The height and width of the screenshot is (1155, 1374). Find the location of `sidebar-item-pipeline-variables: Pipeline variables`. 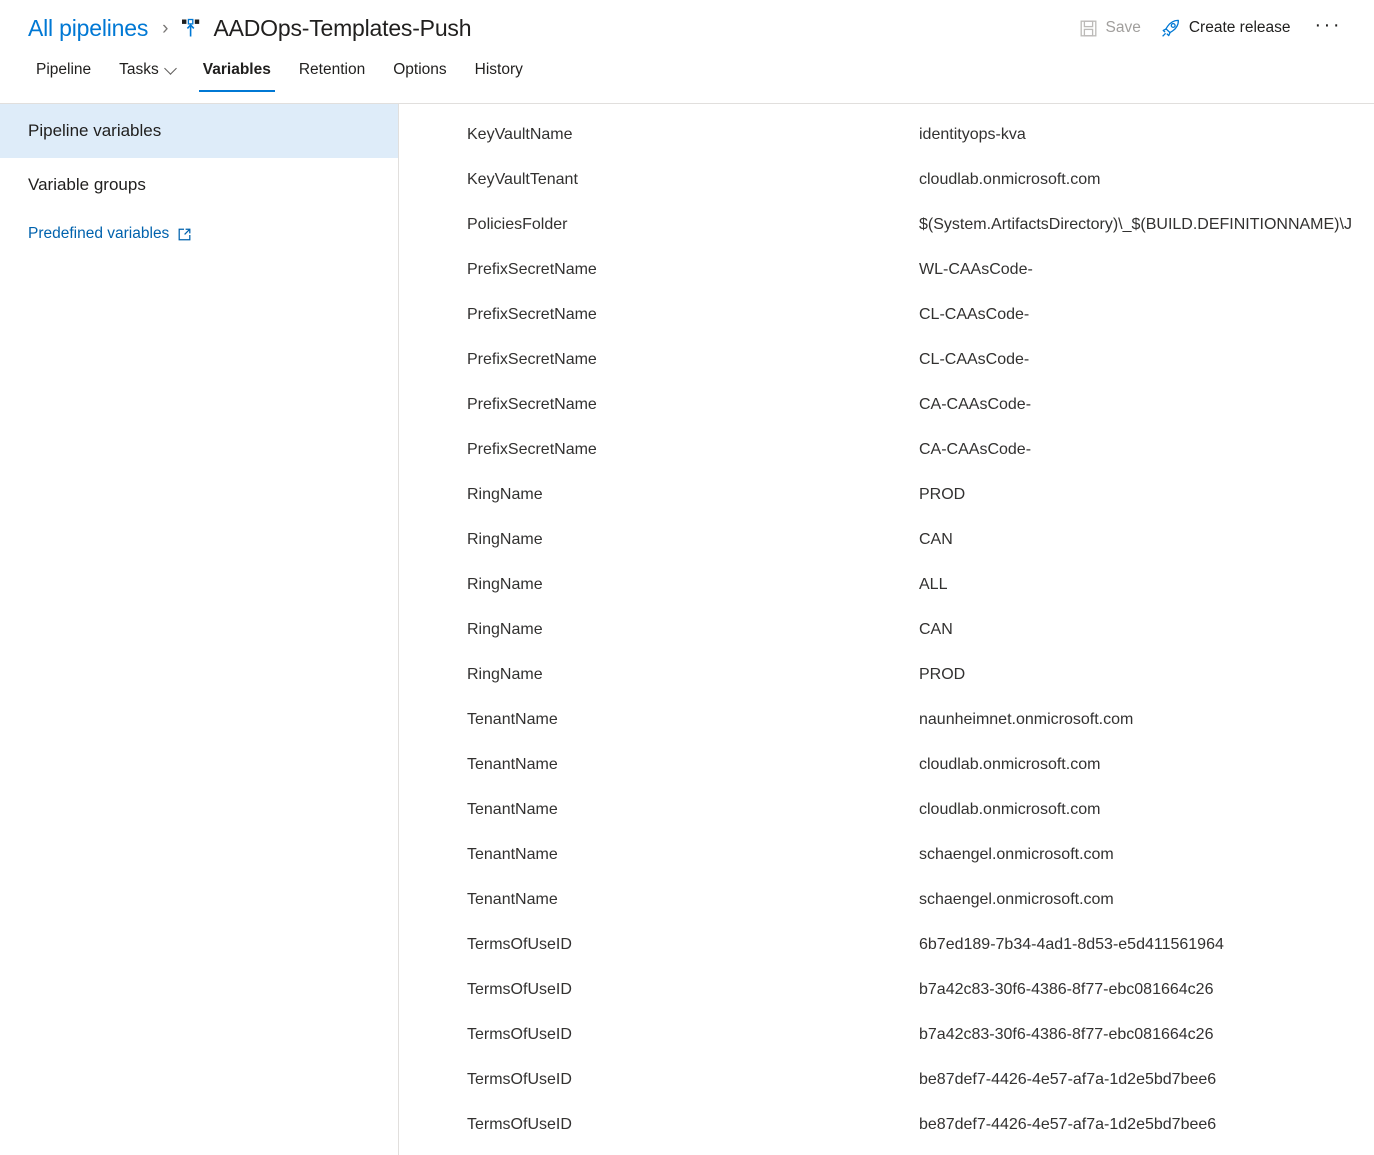

sidebar-item-pipeline-variables: Pipeline variables is located at coordinates (199, 131).